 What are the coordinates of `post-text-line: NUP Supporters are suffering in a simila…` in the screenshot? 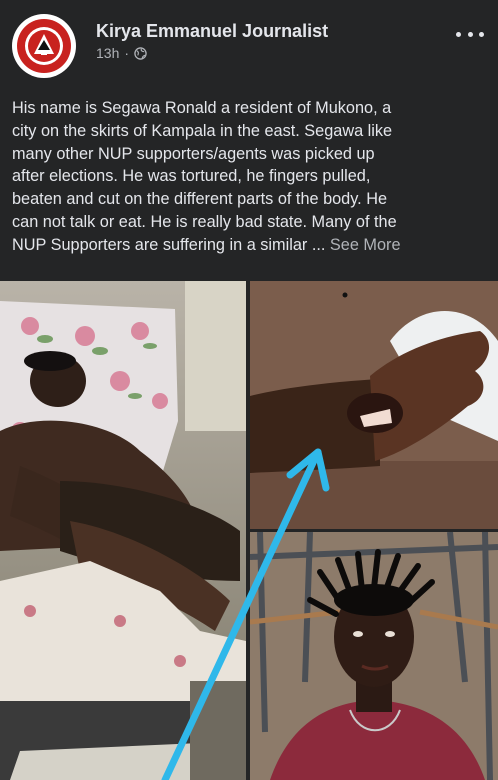 It's located at (171, 244).